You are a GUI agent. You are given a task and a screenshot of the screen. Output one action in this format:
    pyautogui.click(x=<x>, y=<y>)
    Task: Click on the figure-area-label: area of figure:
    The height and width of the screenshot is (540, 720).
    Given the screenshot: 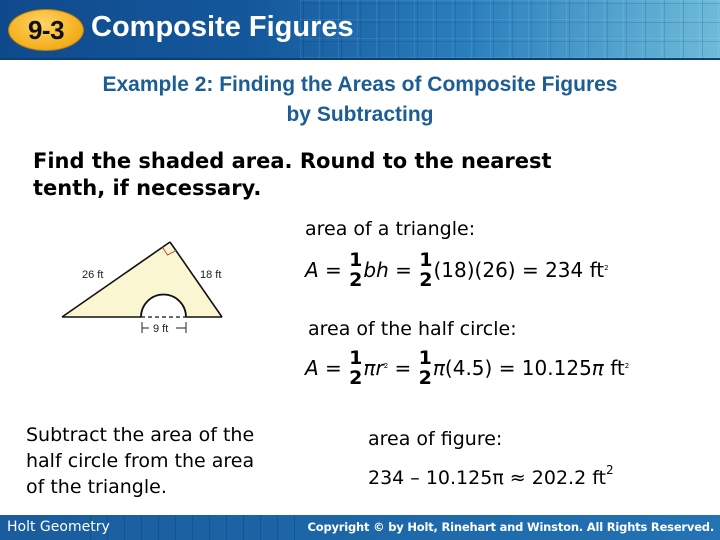 What is the action you would take?
    pyautogui.click(x=435, y=439)
    